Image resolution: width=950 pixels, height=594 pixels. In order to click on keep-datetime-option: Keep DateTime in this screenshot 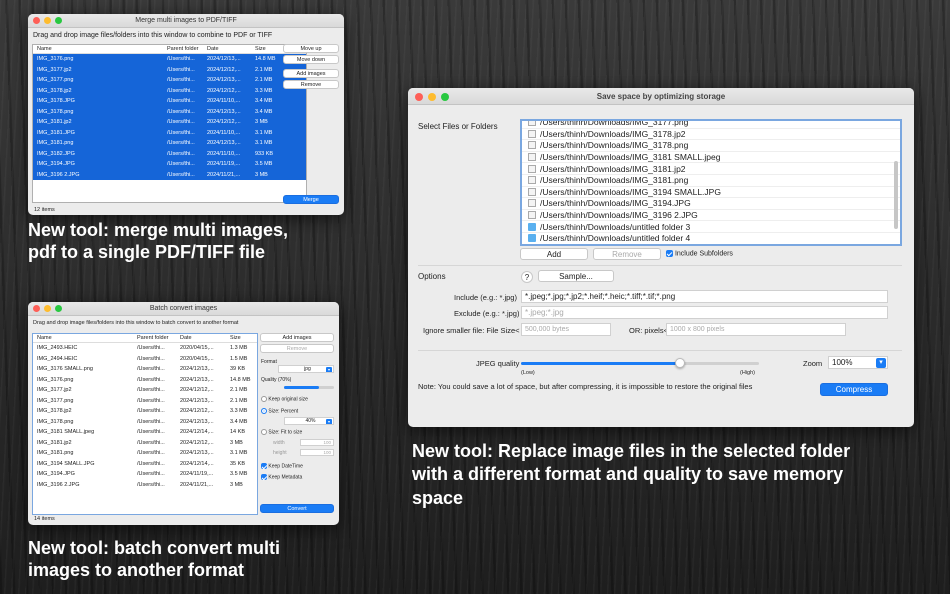, I will do `click(282, 466)`.